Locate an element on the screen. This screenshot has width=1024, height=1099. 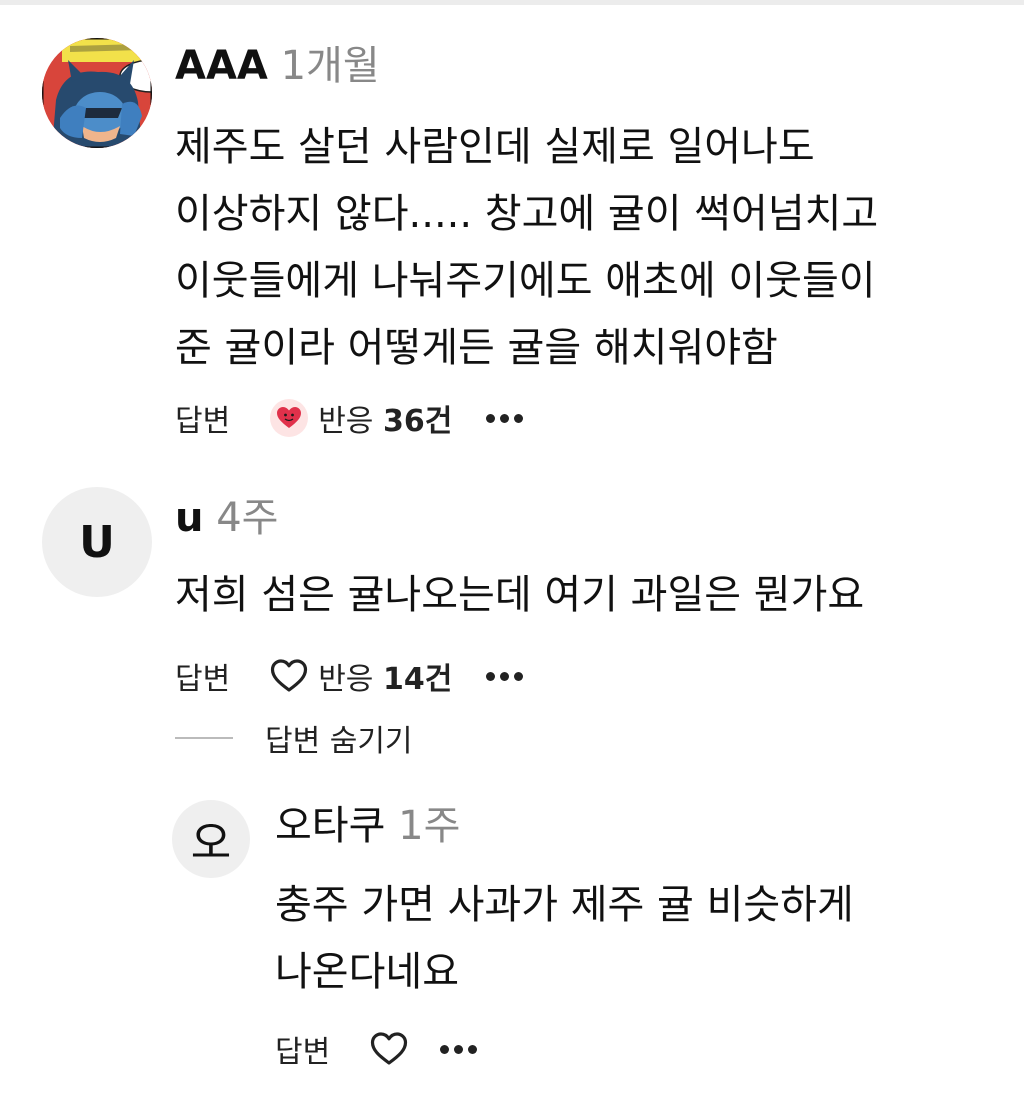
comment-meta: AAA 1개월 is located at coordinates (277, 66).